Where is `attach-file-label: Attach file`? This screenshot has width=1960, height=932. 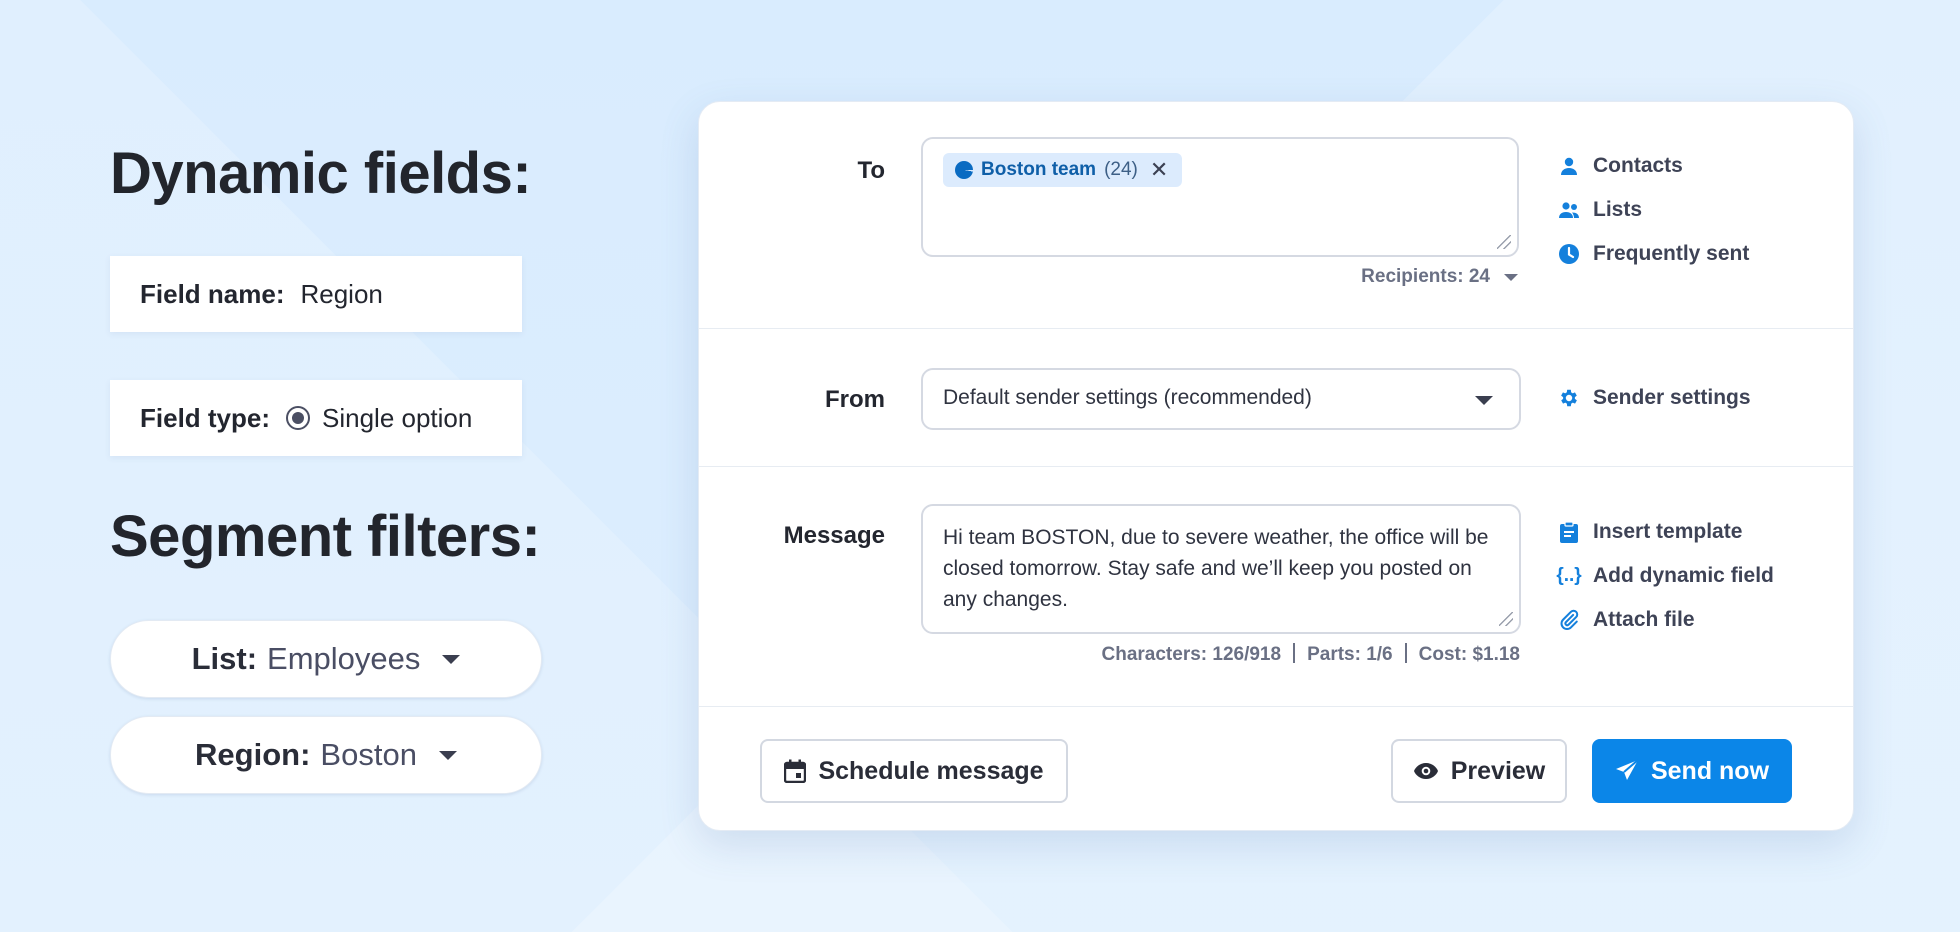 attach-file-label: Attach file is located at coordinates (1644, 619).